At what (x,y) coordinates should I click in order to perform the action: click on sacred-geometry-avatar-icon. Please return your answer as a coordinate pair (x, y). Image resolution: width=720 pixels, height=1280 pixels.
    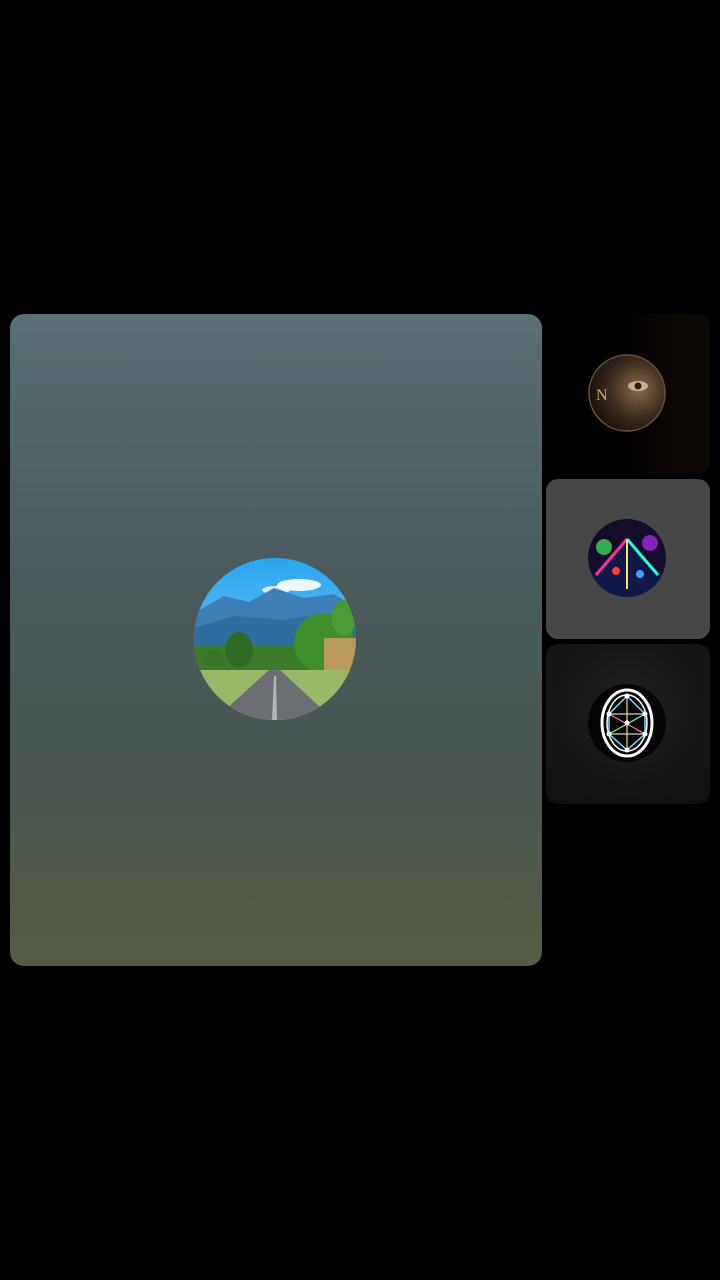
    Looking at the image, I should click on (627, 723).